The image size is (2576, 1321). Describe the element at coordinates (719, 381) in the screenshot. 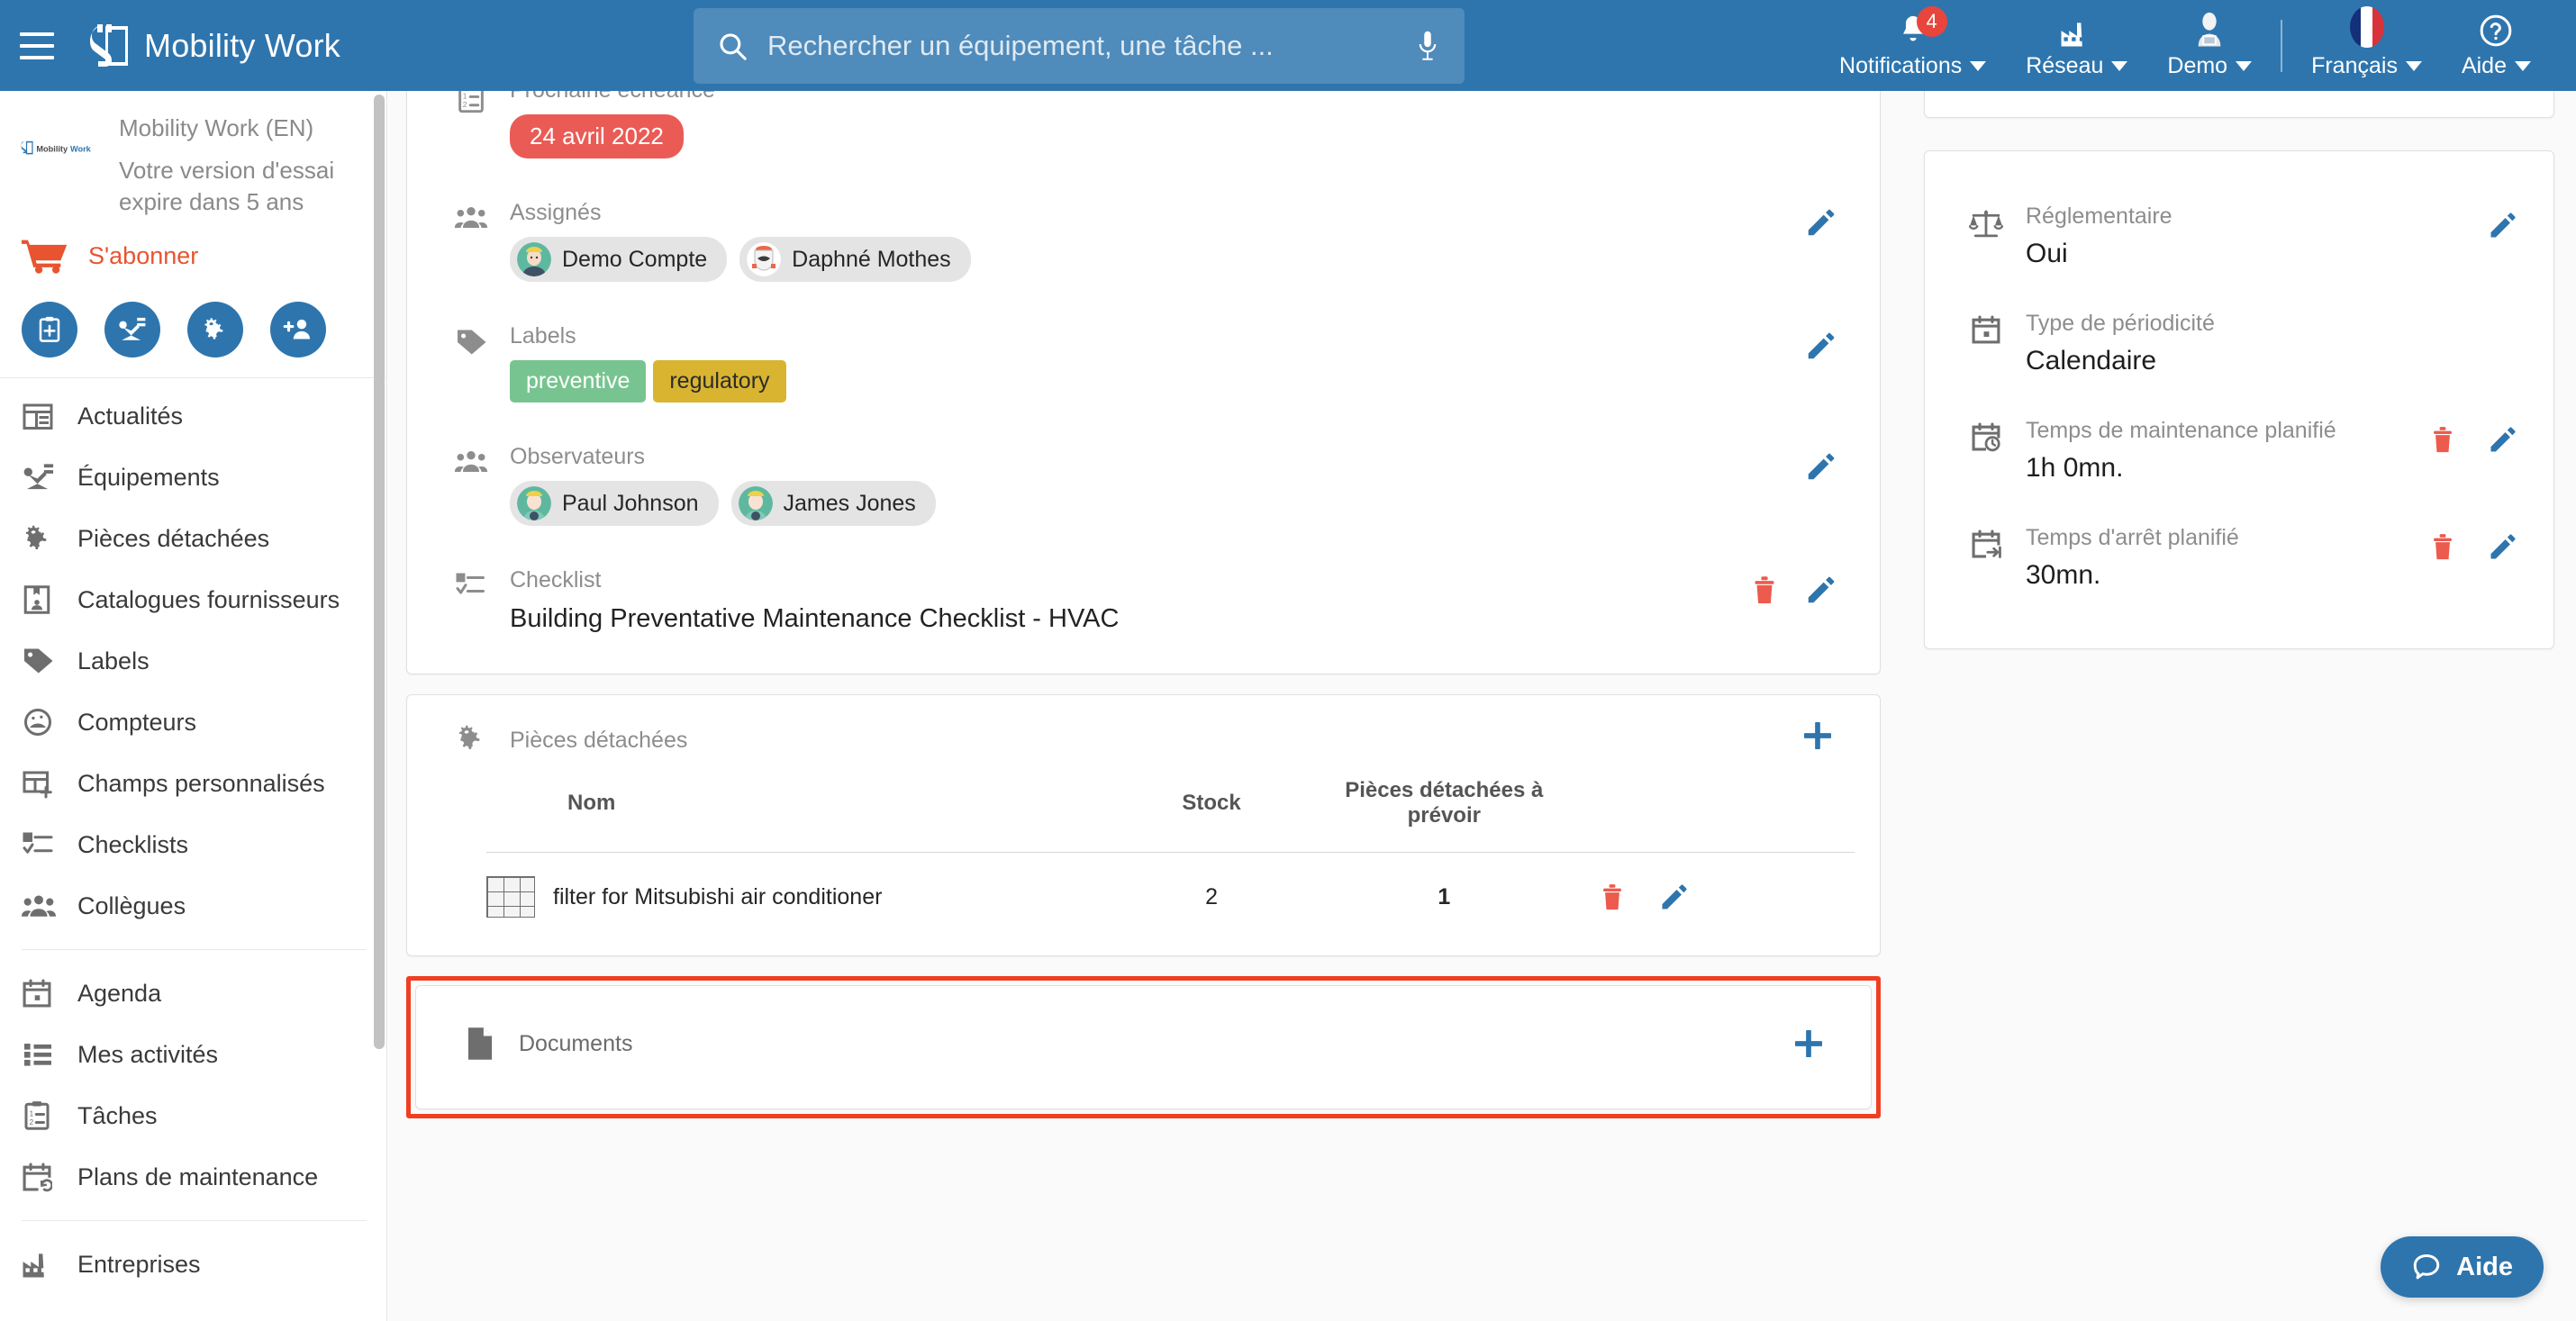

I see `label-tag: regulatory` at that location.